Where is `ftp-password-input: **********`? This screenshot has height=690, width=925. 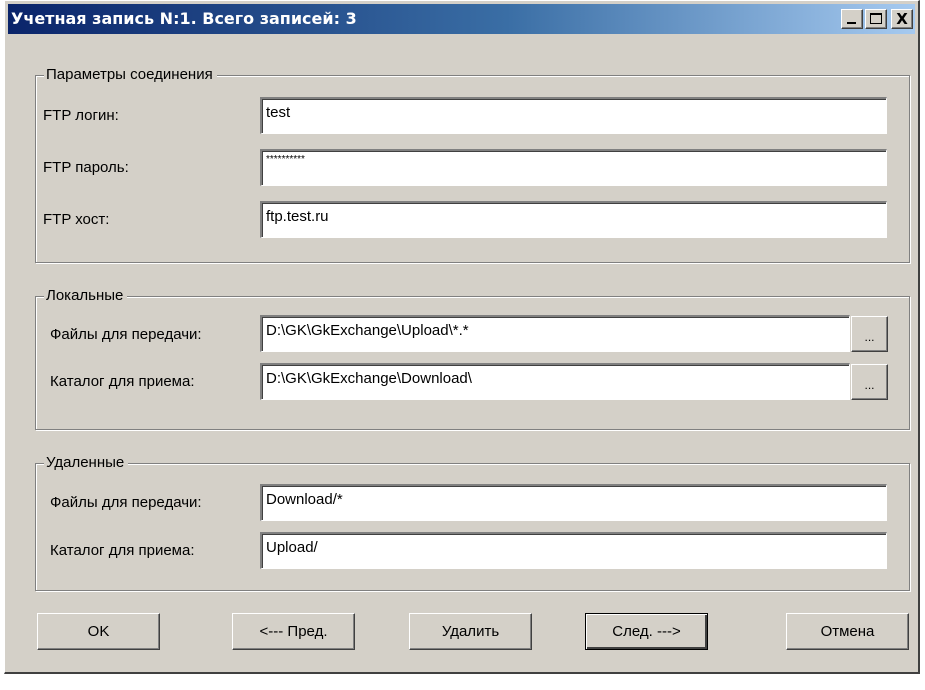 ftp-password-input: ********** is located at coordinates (573, 167).